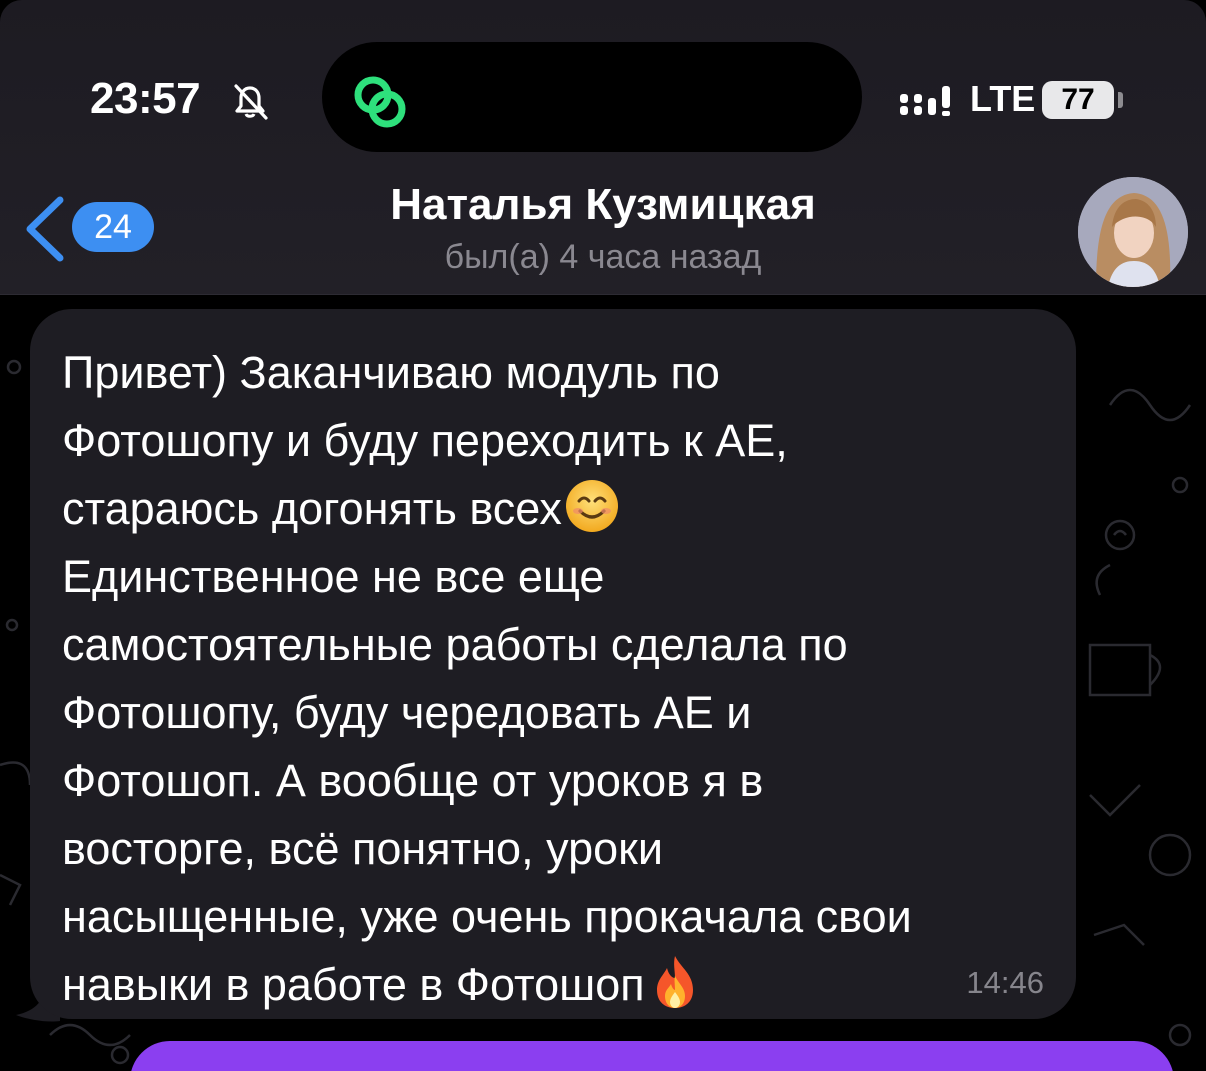  Describe the element at coordinates (652, 1056) in the screenshot. I see `outgoing-message-bubble` at that location.